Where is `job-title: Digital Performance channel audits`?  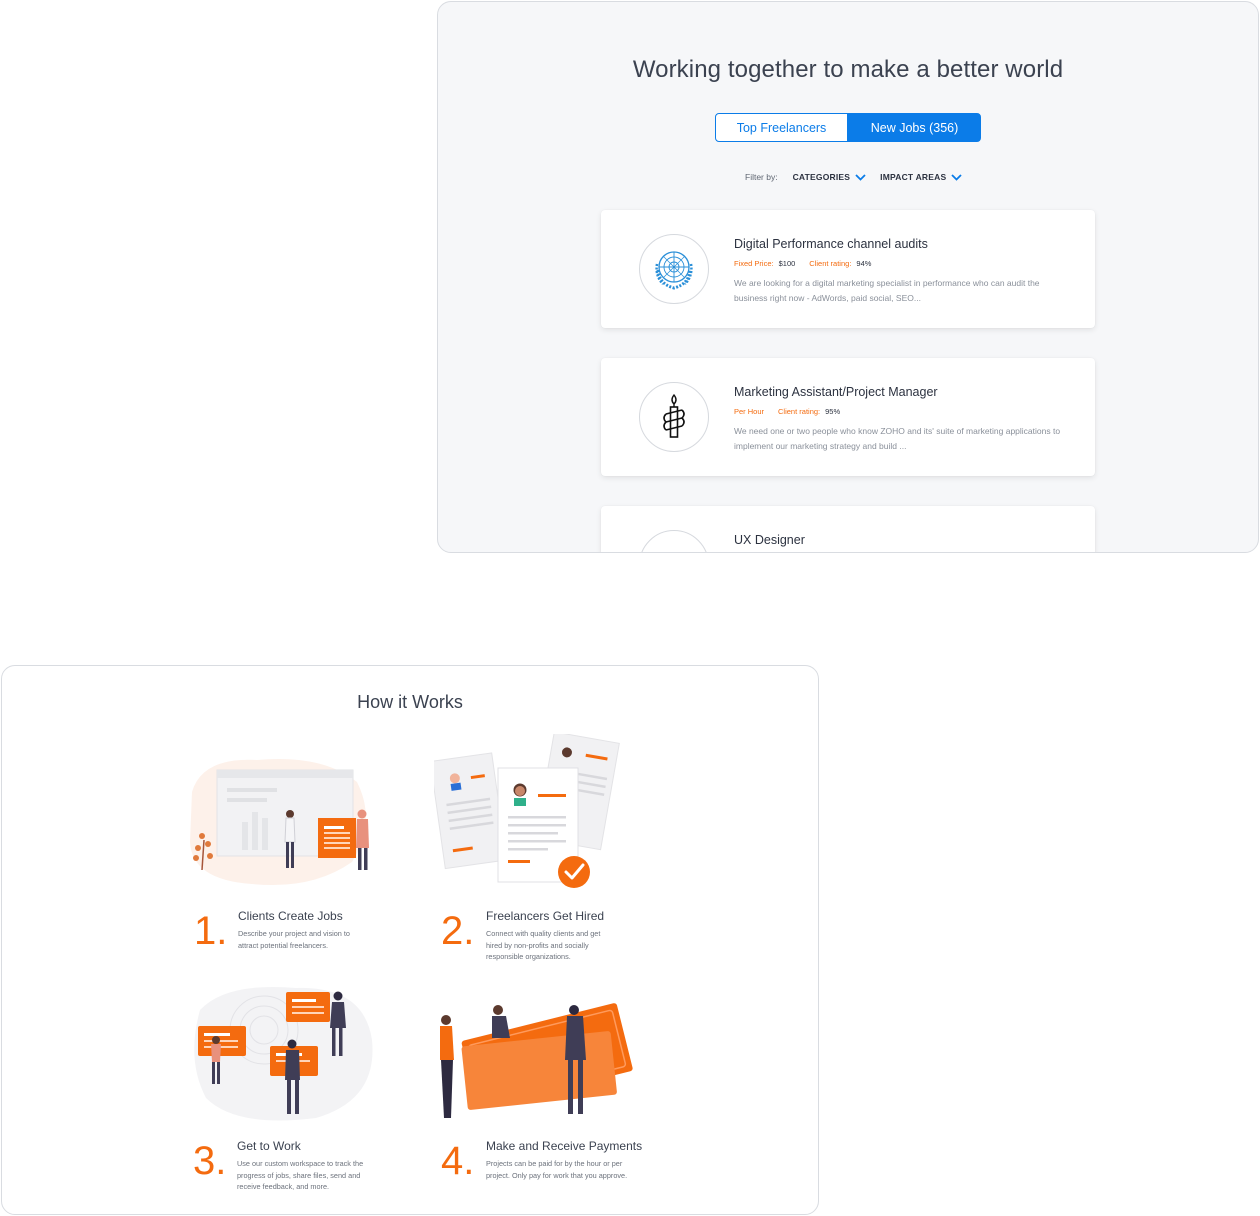
job-title: Digital Performance channel audits is located at coordinates (831, 244).